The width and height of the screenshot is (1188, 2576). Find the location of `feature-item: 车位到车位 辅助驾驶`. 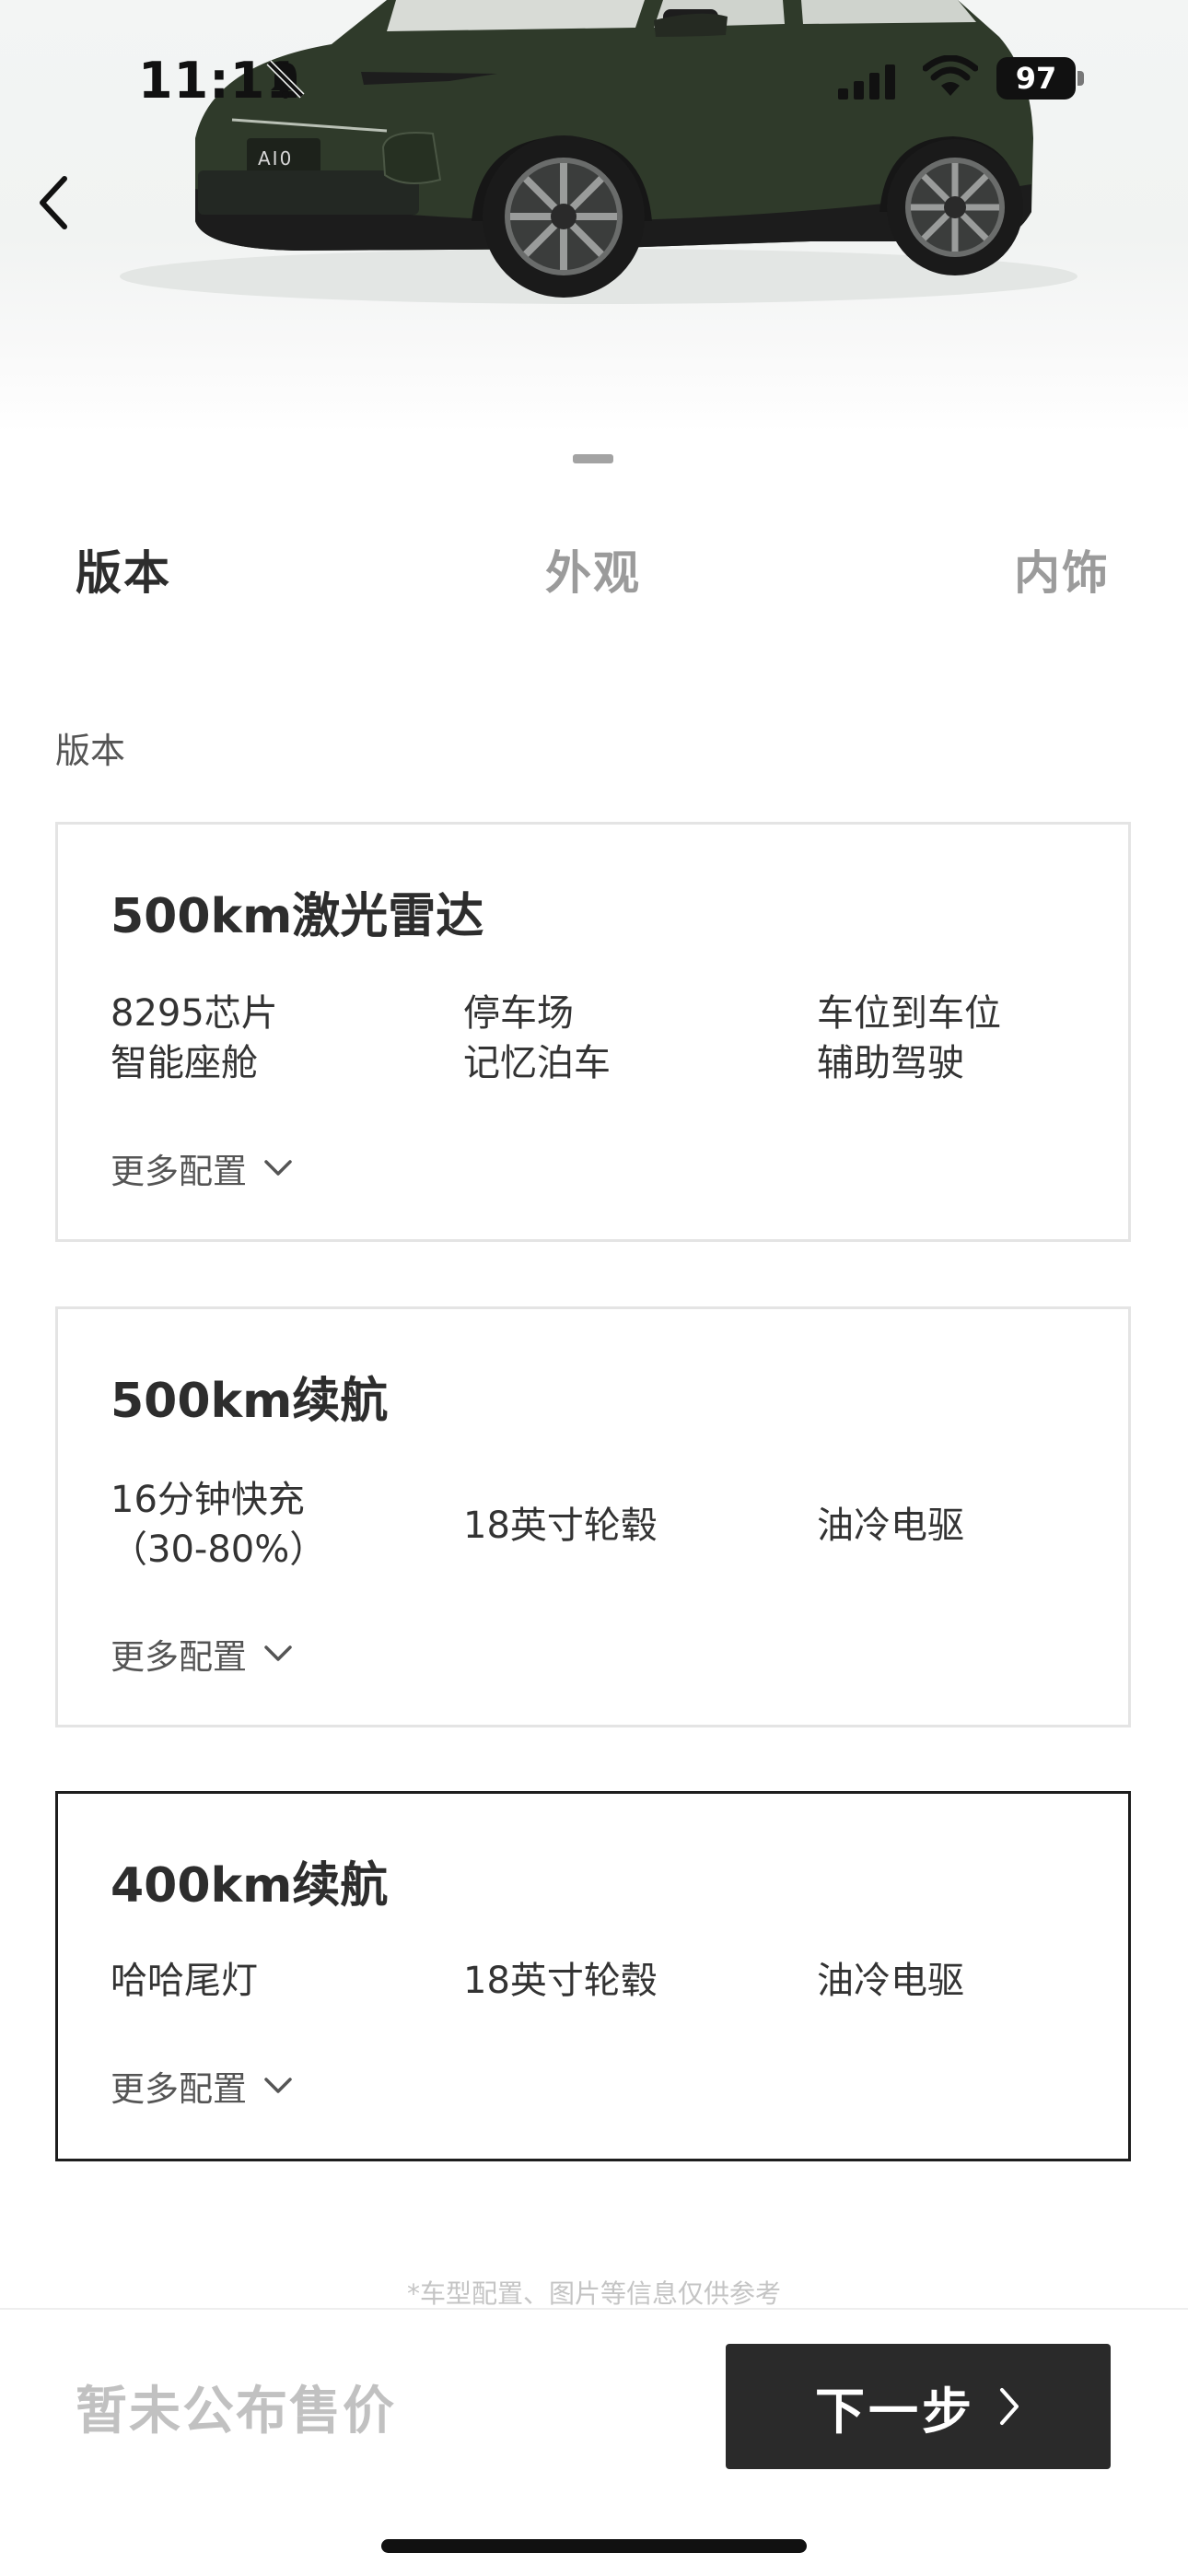

feature-item: 车位到车位 辅助驾驶 is located at coordinates (909, 1038).